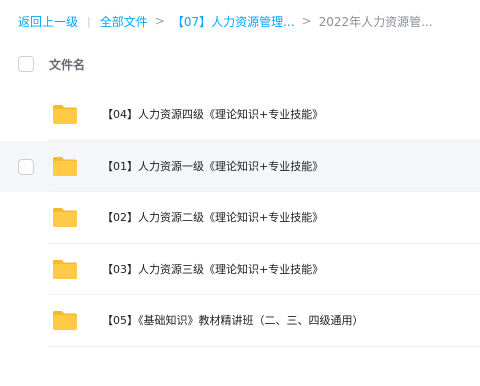 This screenshot has width=480, height=386. What do you see at coordinates (26, 64) in the screenshot?
I see `select-all-checkbox` at bounding box center [26, 64].